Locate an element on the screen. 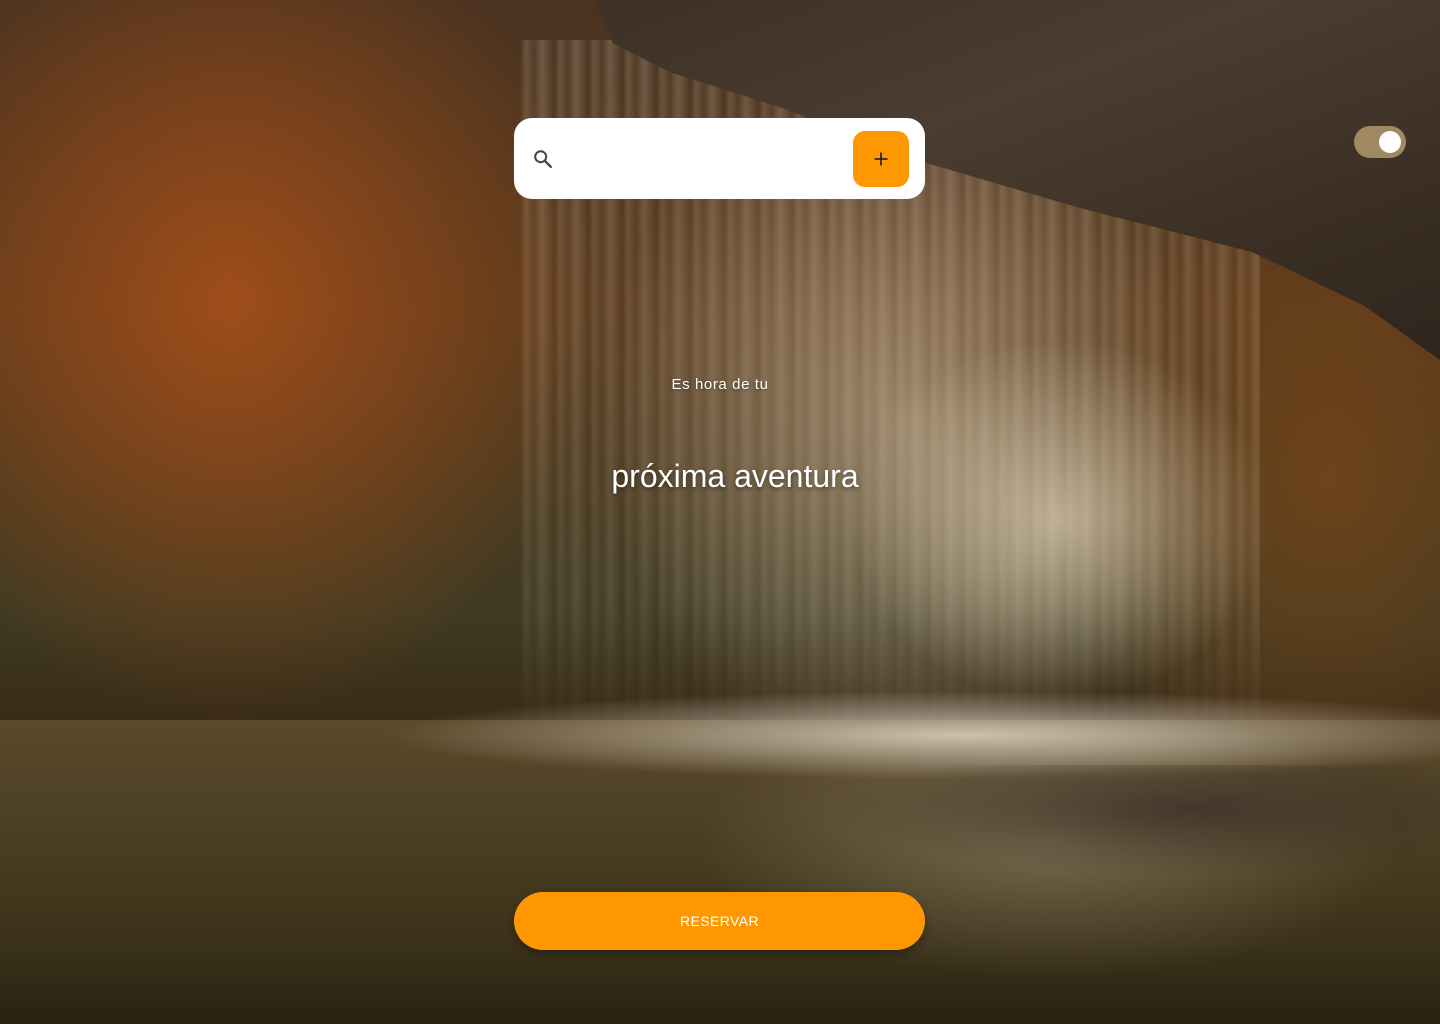 The width and height of the screenshot is (1440, 1024). toggle-knob is located at coordinates (1390, 142).